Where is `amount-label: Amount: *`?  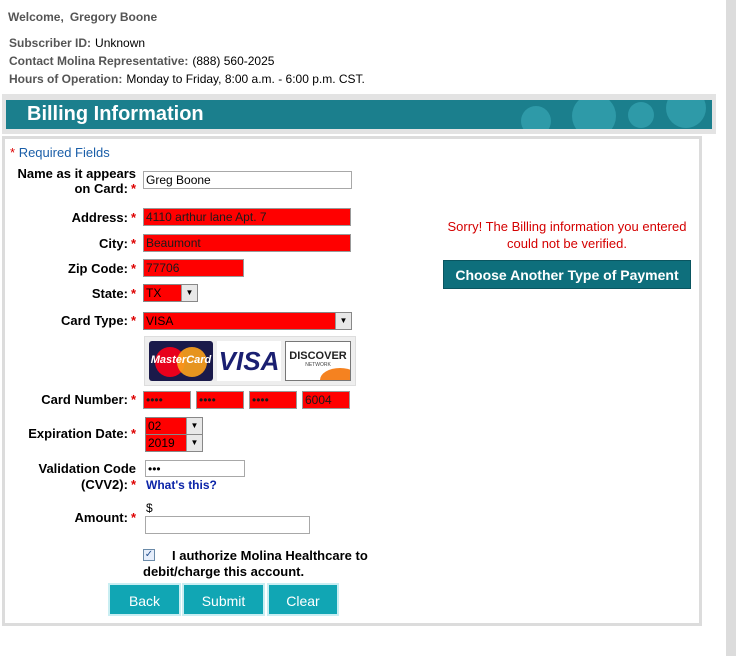 amount-label: Amount: * is located at coordinates (73, 517).